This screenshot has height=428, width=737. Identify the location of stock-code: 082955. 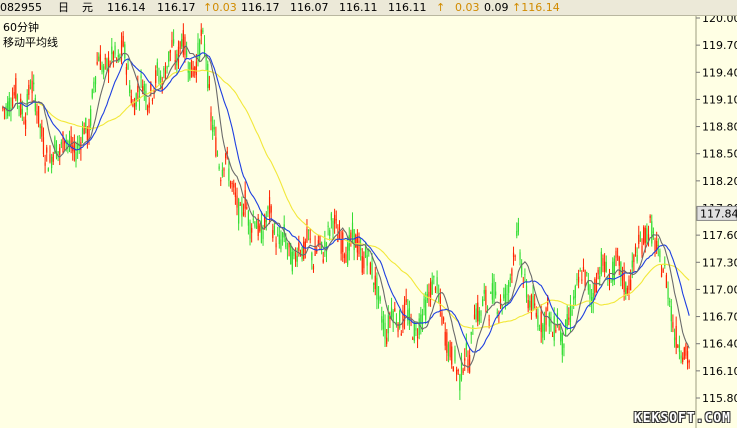
(21, 7).